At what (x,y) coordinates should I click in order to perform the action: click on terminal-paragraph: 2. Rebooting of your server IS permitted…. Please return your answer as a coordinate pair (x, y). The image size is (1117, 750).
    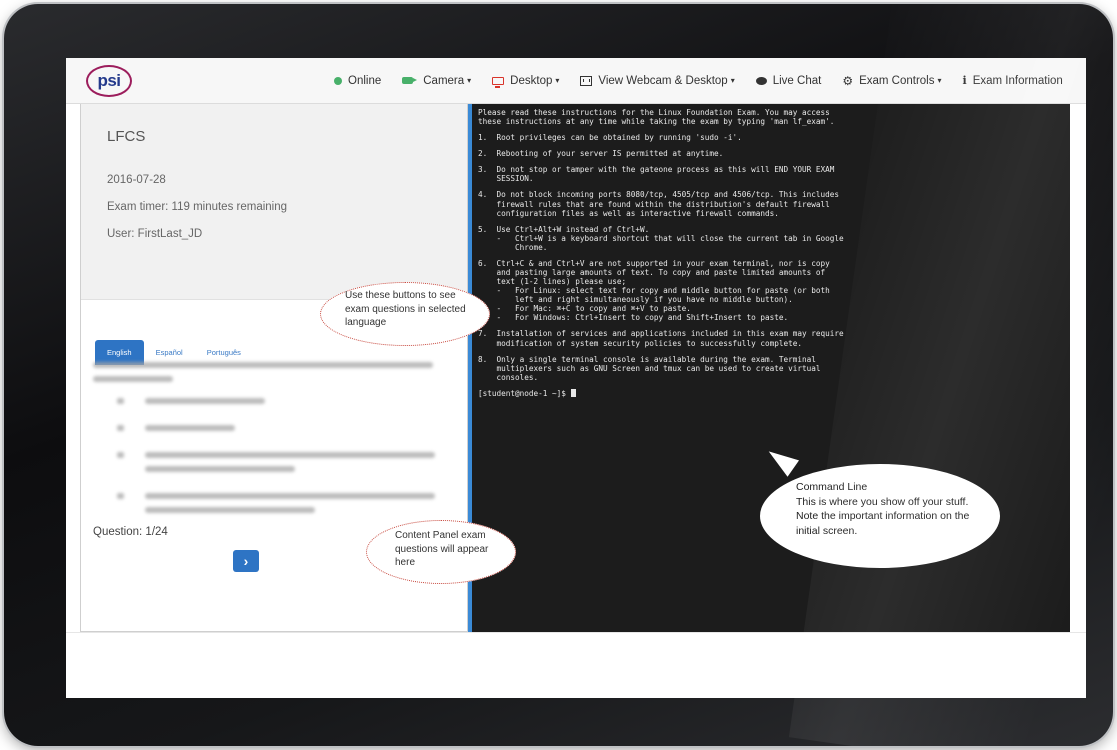
    Looking at the image, I should click on (601, 154).